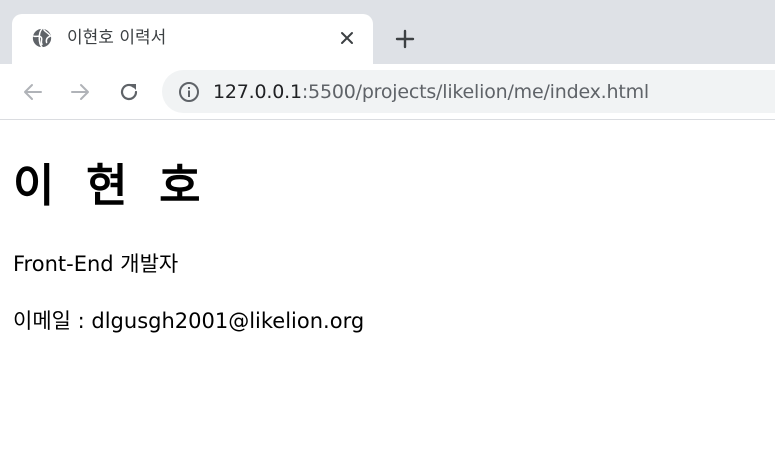 This screenshot has height=459, width=775. I want to click on url-host: 127.0.0.1, so click(257, 92).